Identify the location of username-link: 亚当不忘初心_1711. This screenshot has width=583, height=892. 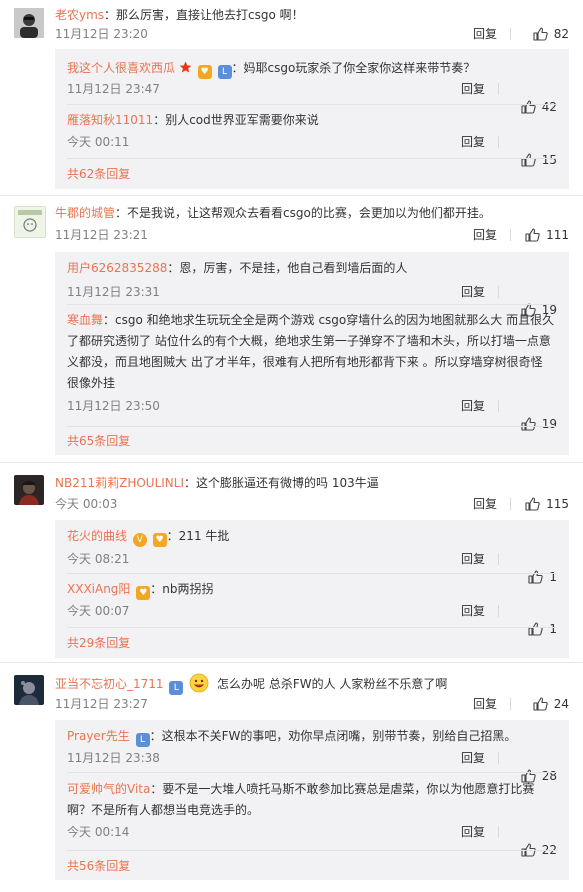
(109, 684).